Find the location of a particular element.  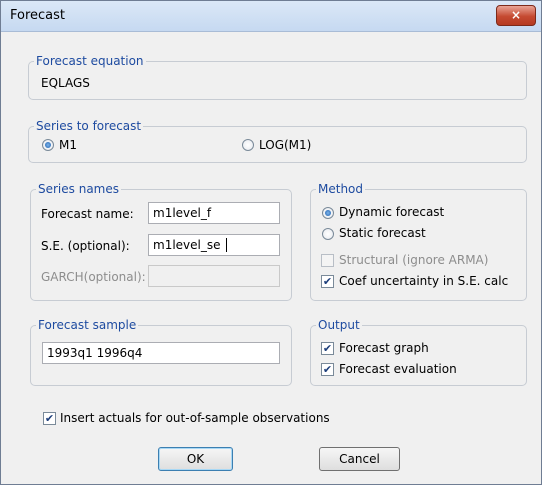

se-label: S.E. (optional): is located at coordinates (85, 246).